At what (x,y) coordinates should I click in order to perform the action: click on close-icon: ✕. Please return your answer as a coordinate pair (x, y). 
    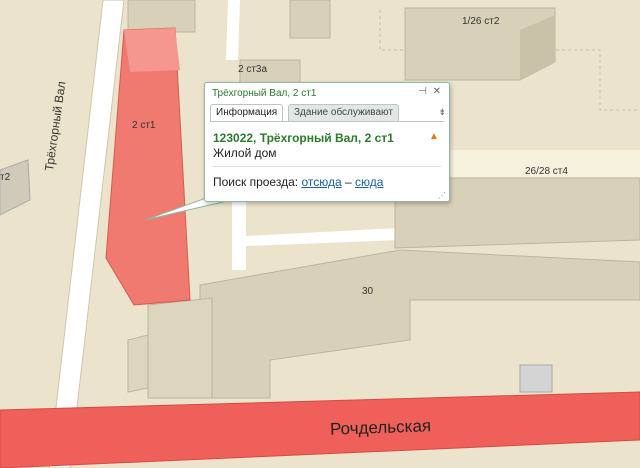
    Looking at the image, I should click on (437, 91).